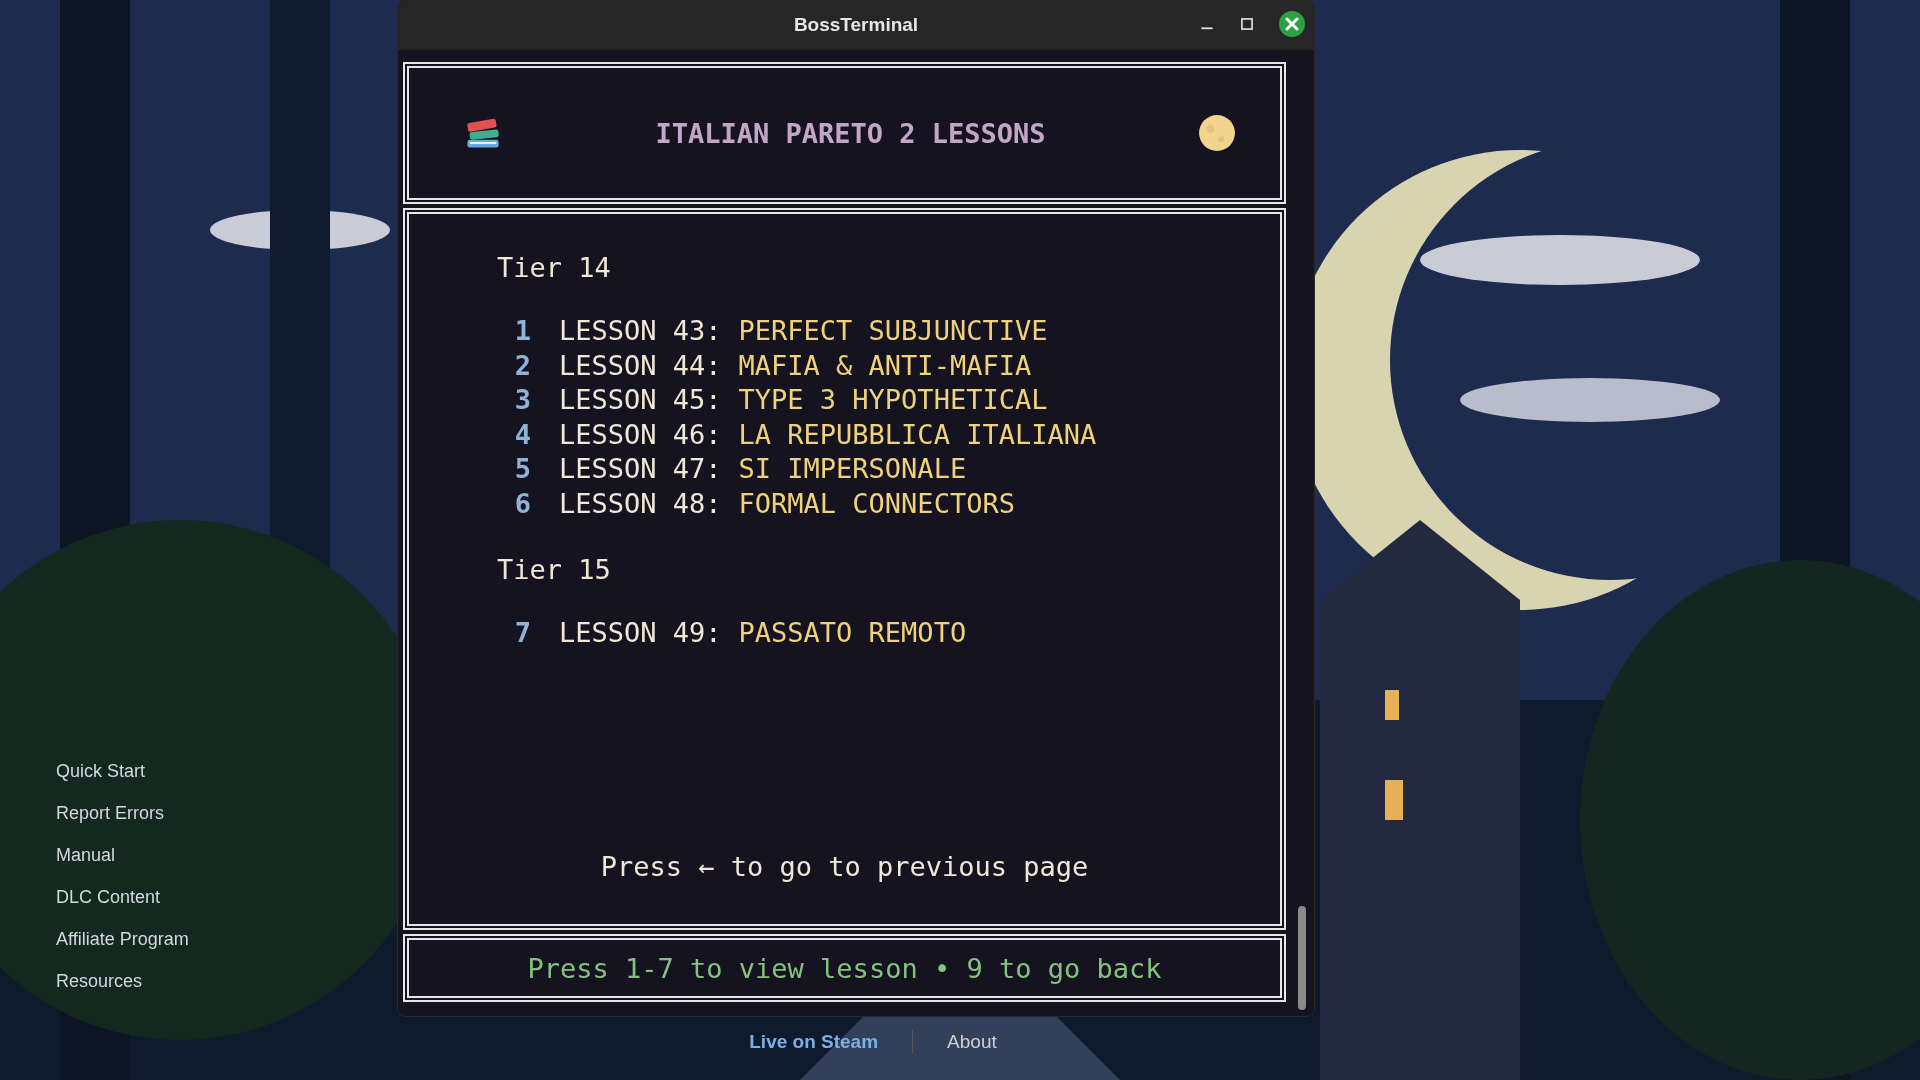 This screenshot has width=1920, height=1080. I want to click on lesson-number: LESSON 48:, so click(640, 503).